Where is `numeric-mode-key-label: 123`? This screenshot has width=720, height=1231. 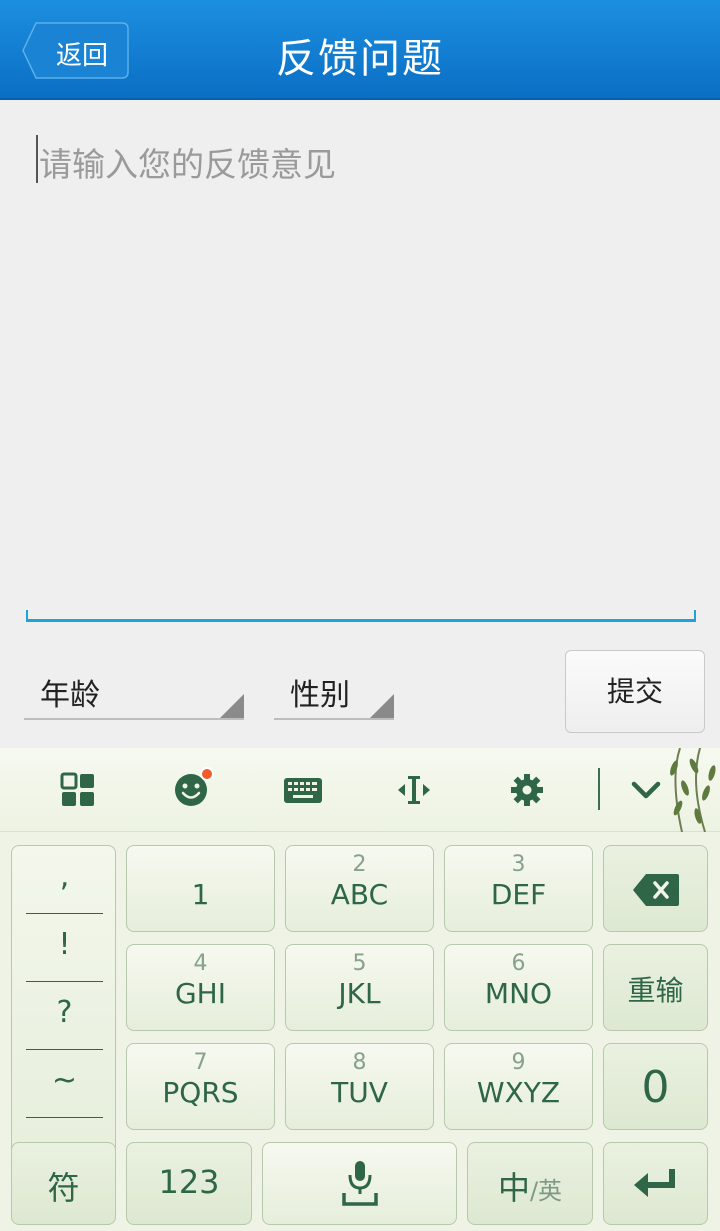 numeric-mode-key-label: 123 is located at coordinates (189, 1182).